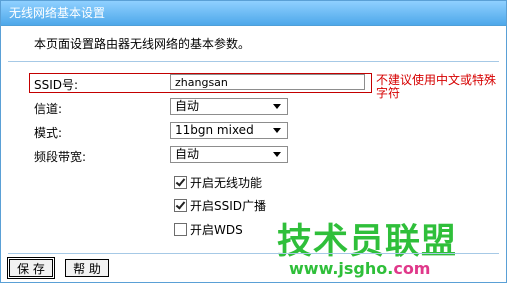  I want to click on ssid-warning: 不建议使用中文或特殊字符, so click(436, 86).